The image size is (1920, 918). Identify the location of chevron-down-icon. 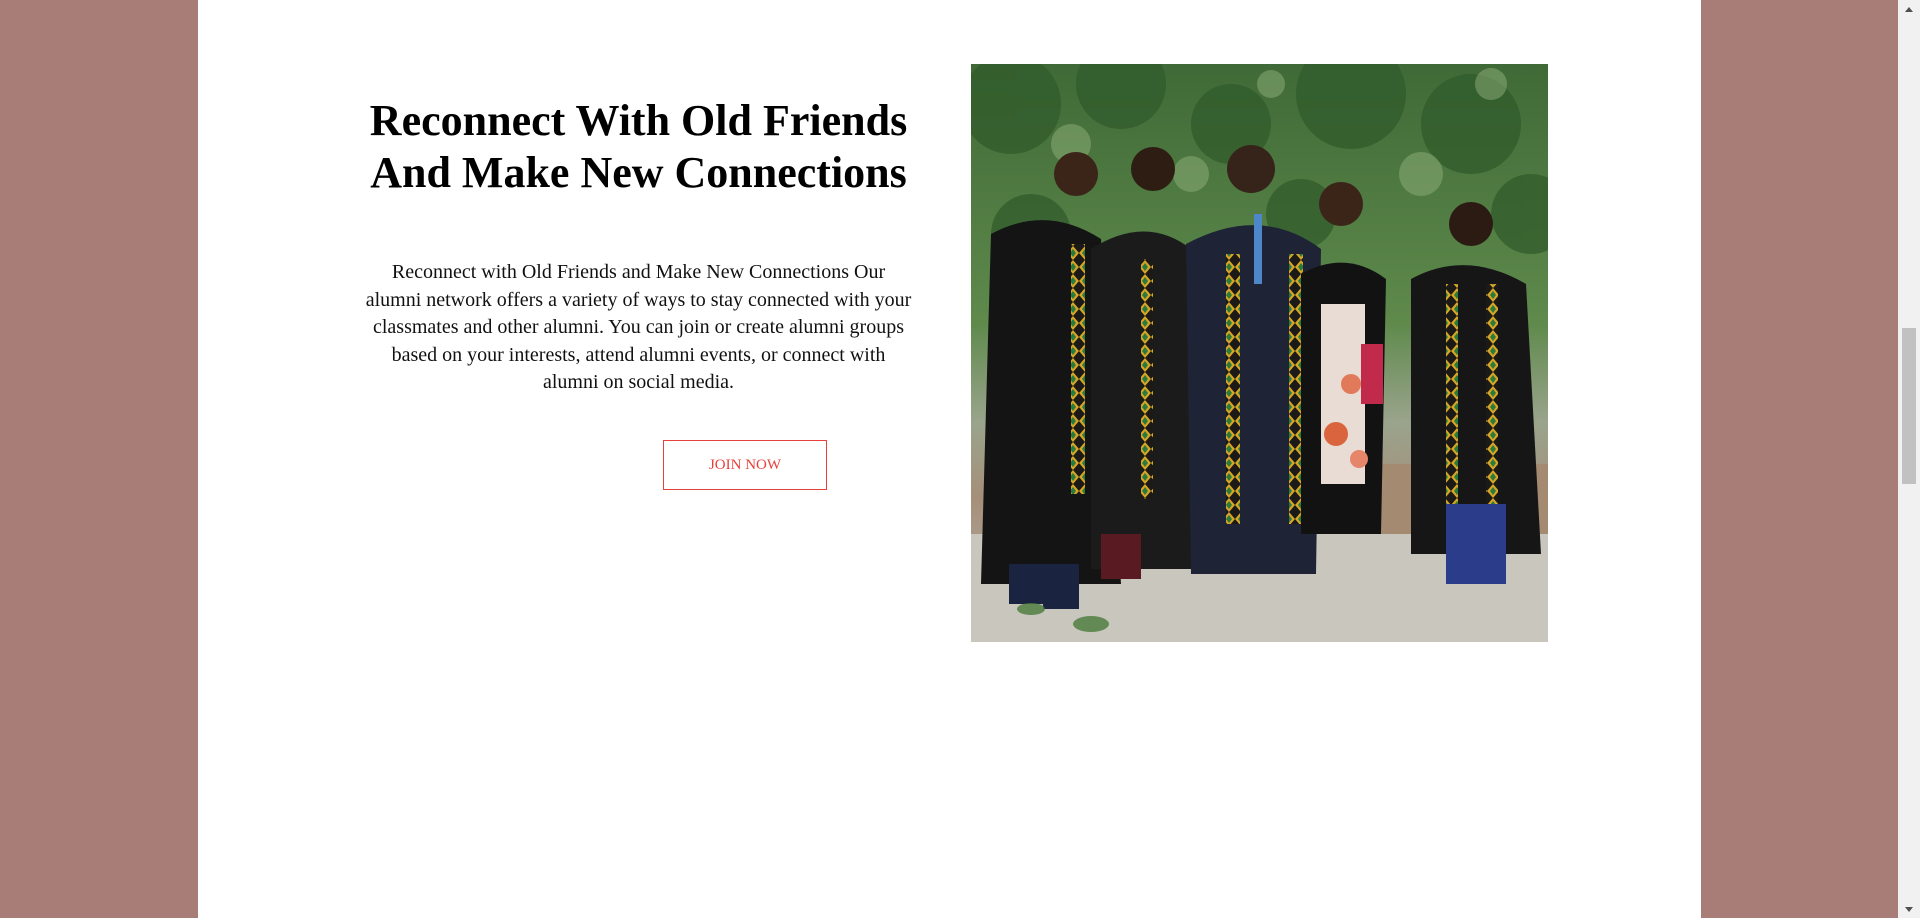
(1909, 909).